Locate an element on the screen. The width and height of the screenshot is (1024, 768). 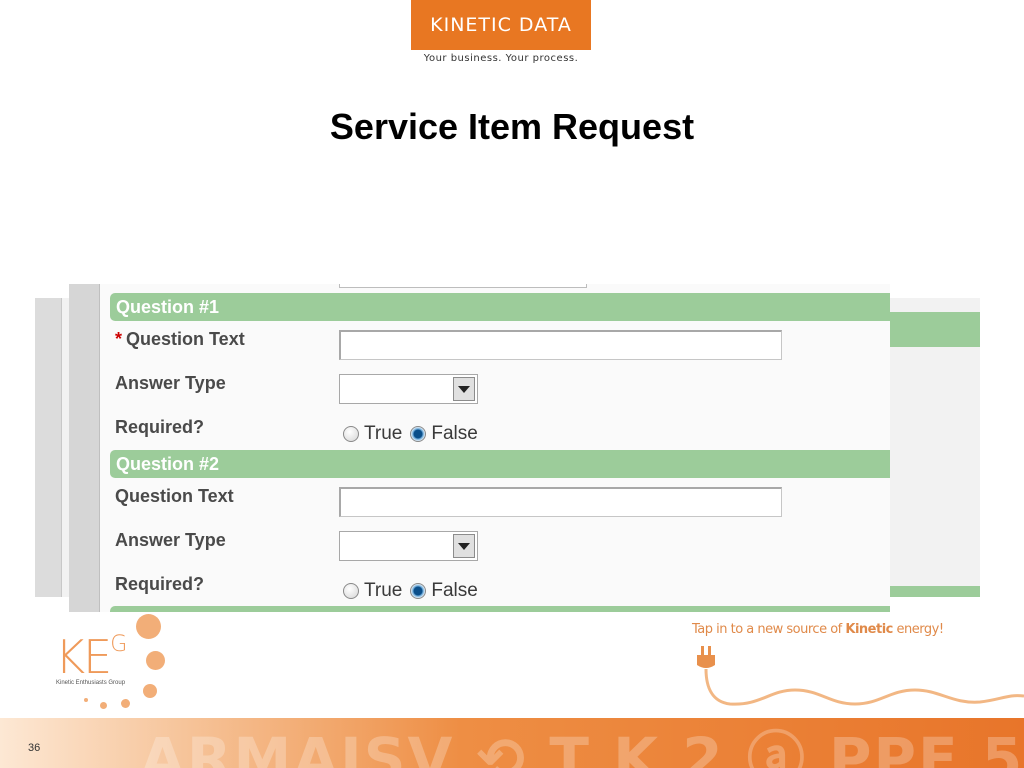
question-text-label-text: Question Text is located at coordinates (185, 339).